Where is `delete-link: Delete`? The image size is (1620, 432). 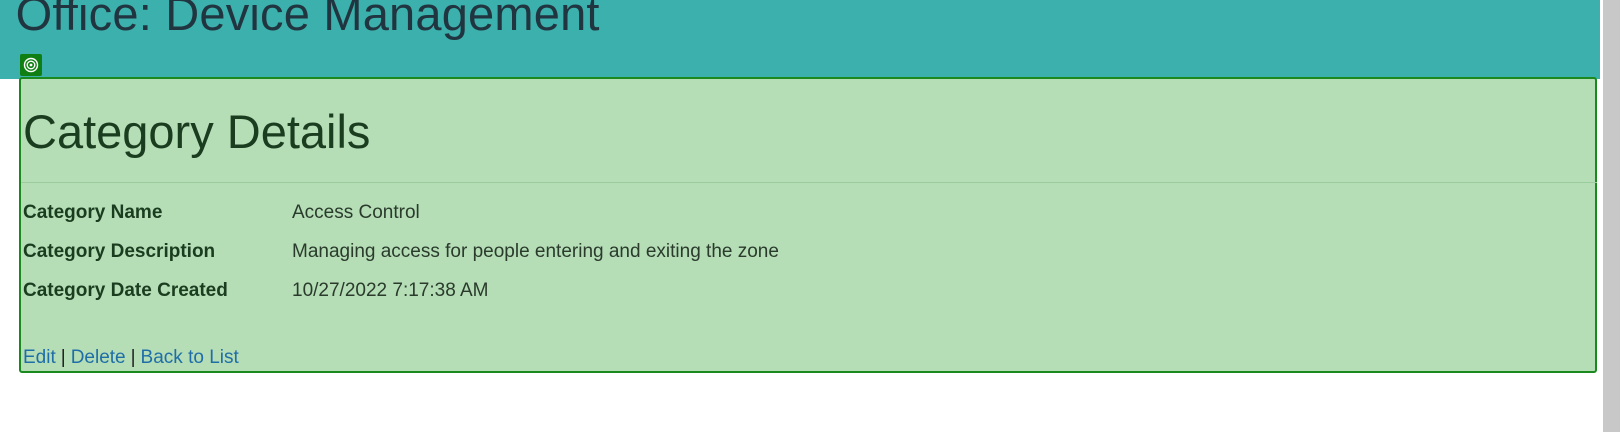
delete-link: Delete is located at coordinates (98, 357).